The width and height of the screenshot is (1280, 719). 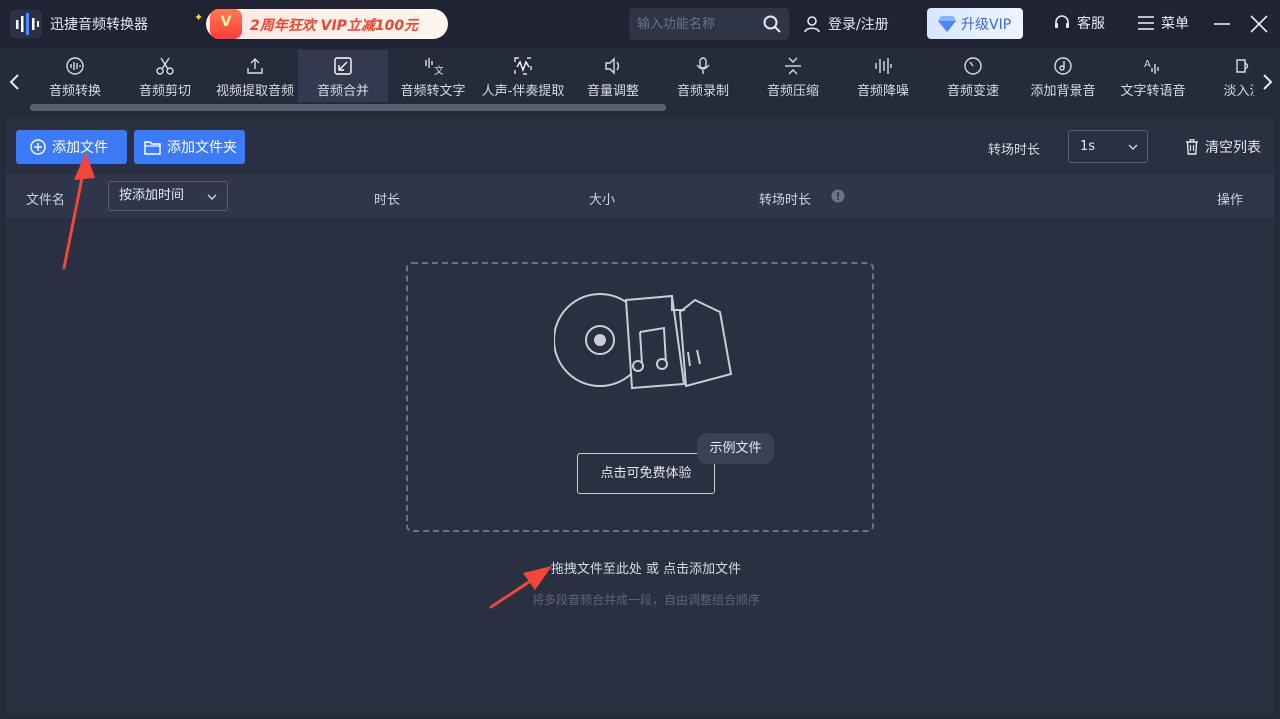 What do you see at coordinates (80, 148) in the screenshot?
I see `add-file-label: 添加文件` at bounding box center [80, 148].